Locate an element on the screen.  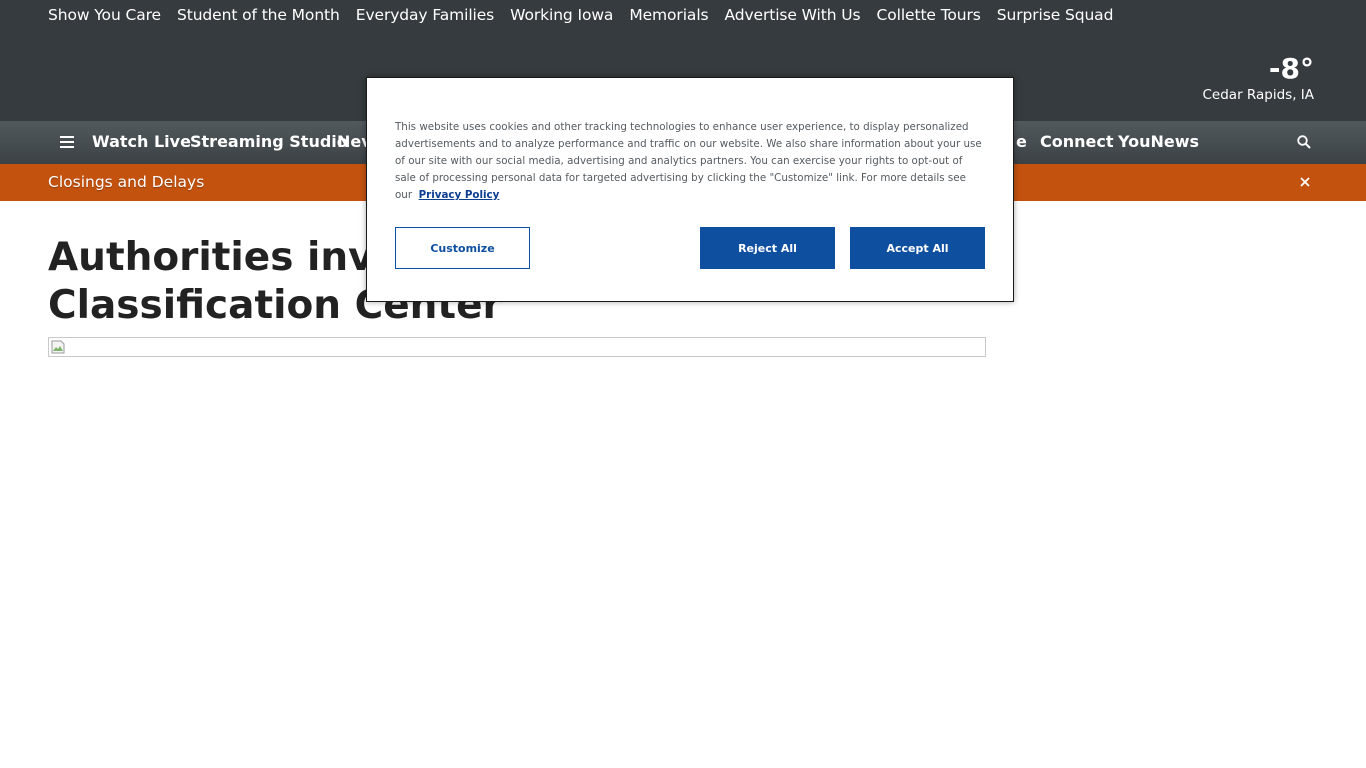
util-link-memorials: Memorials is located at coordinates (668, 15).